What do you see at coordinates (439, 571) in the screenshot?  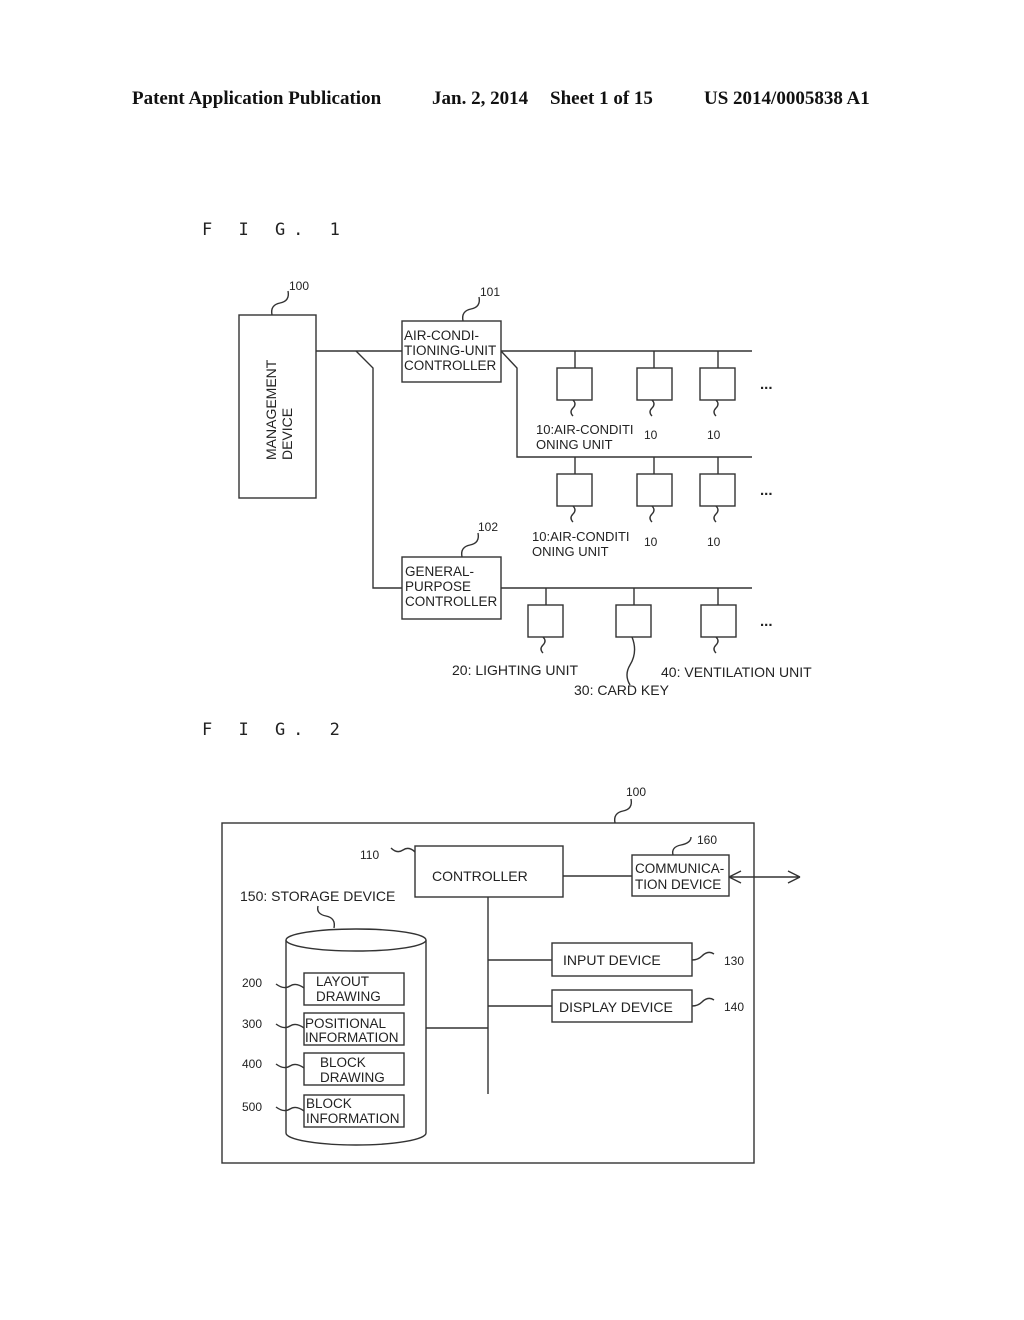 I see `gp-controller-line1: GENERAL-` at bounding box center [439, 571].